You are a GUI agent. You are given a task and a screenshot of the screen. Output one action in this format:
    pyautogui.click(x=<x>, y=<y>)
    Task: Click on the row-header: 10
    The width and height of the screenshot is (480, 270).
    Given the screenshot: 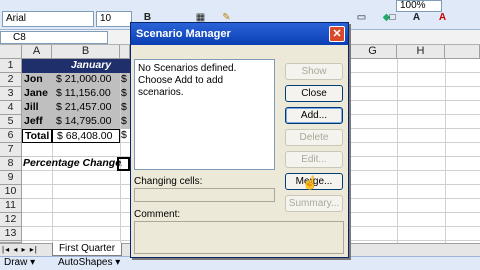 What is the action you would take?
    pyautogui.click(x=11, y=192)
    